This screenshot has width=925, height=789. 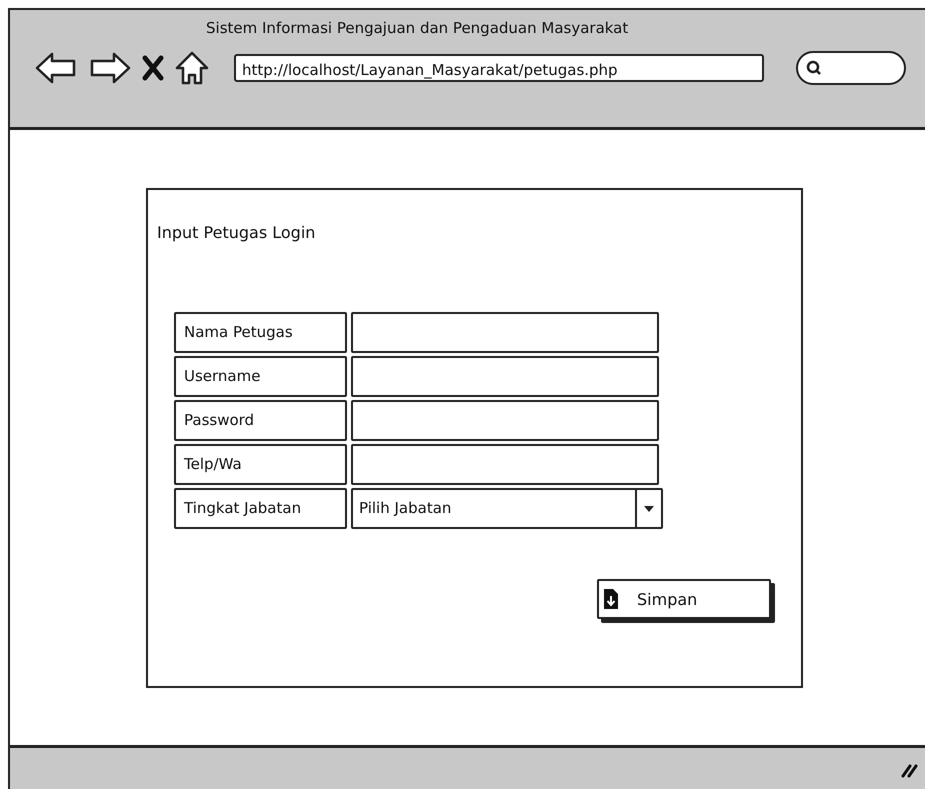 What do you see at coordinates (192, 68) in the screenshot?
I see `home-icon` at bounding box center [192, 68].